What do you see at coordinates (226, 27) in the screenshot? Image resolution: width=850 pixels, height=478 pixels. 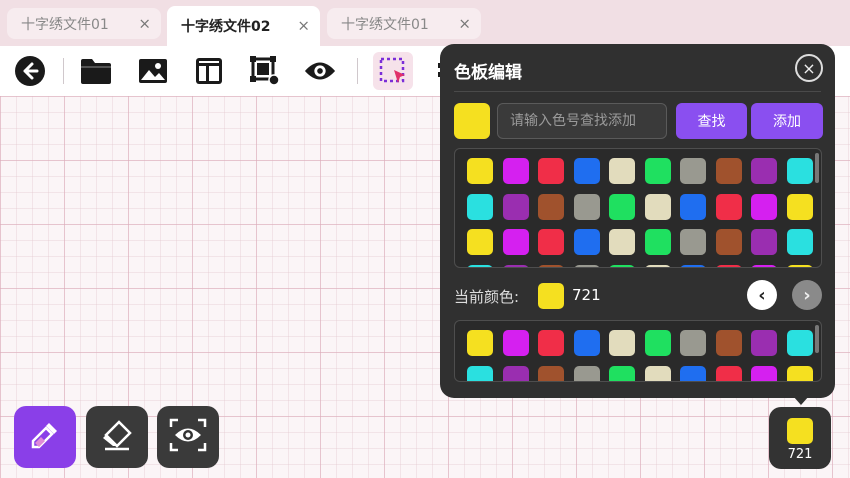 I see `tab-label: 十字绣文件02` at bounding box center [226, 27].